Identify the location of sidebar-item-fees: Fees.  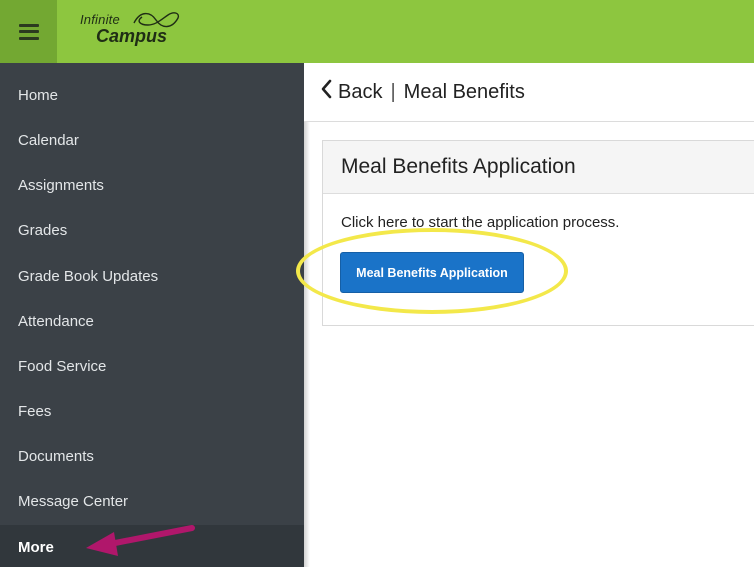
(152, 411).